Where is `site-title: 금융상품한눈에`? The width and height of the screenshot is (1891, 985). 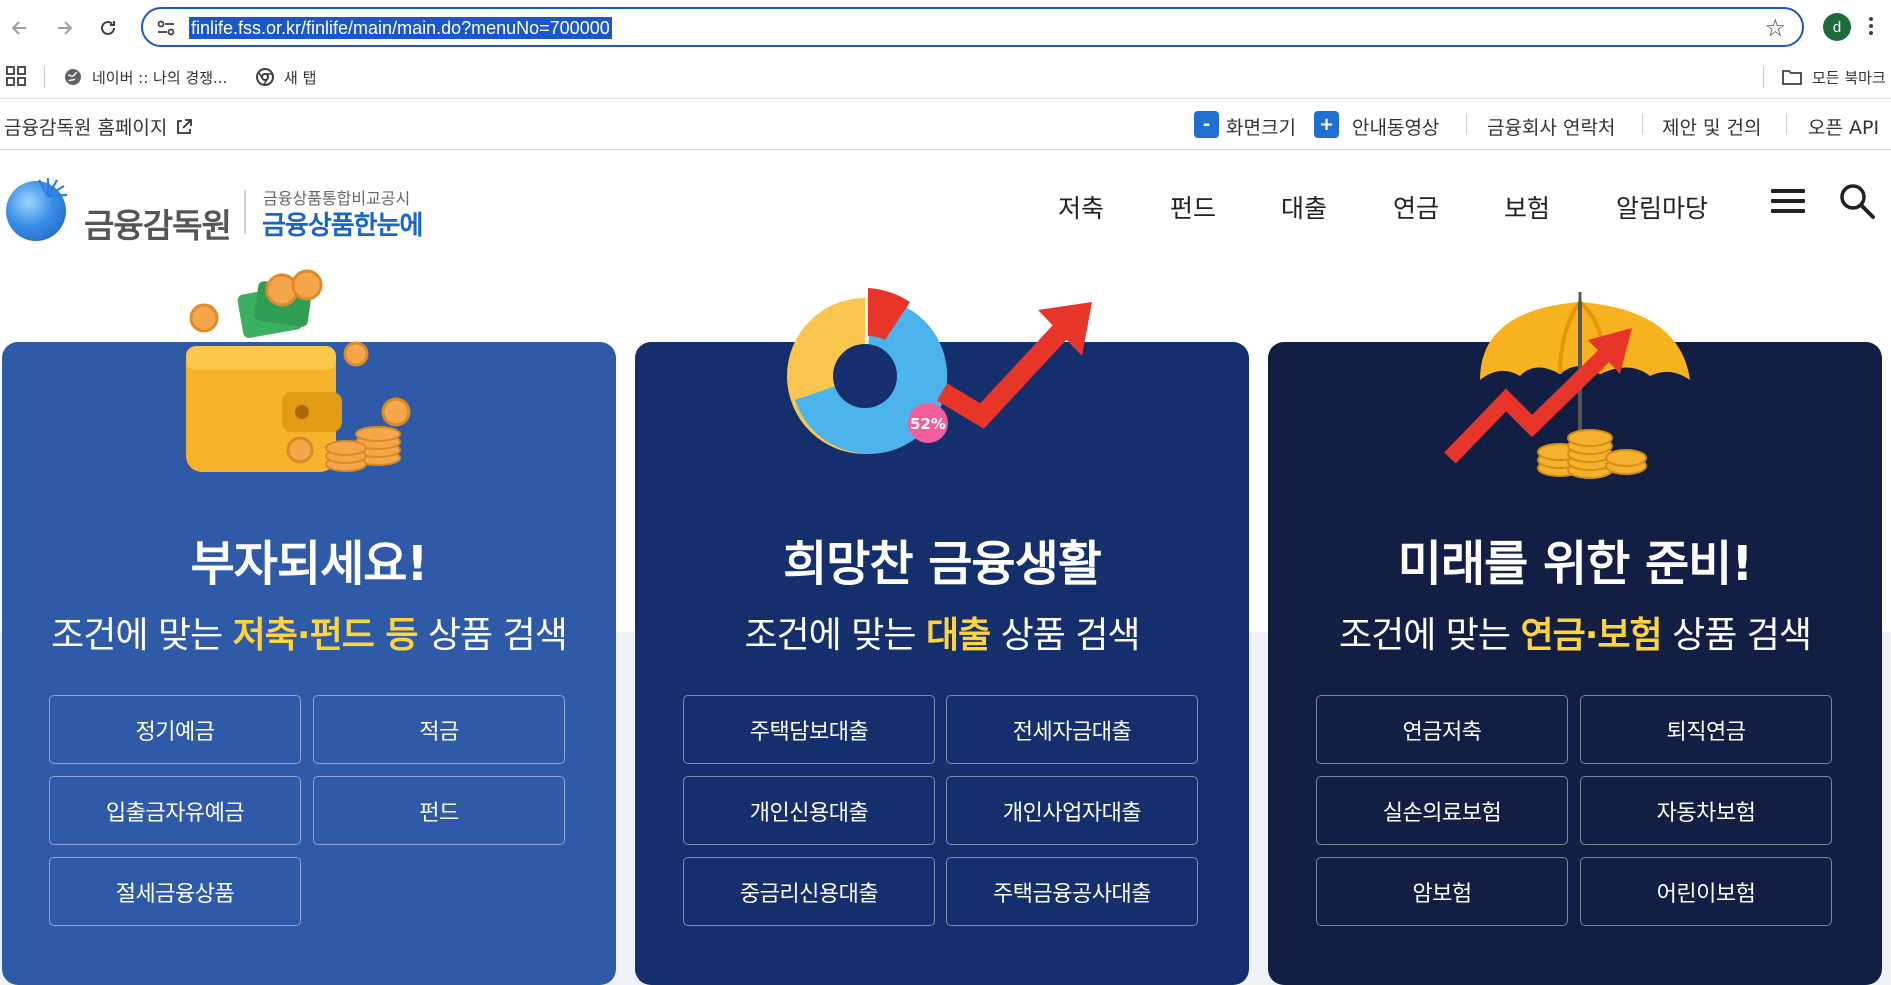 site-title: 금융상품한눈에 is located at coordinates (342, 223).